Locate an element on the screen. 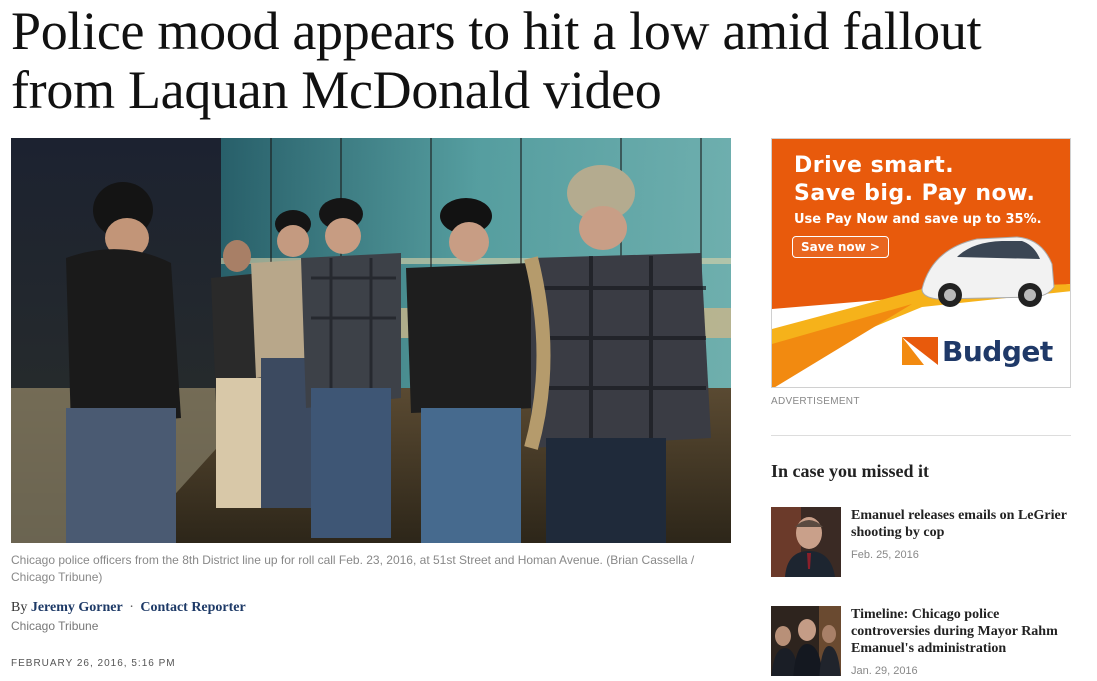 The height and width of the screenshot is (681, 1097). ad-brand-name: Budget is located at coordinates (997, 351).